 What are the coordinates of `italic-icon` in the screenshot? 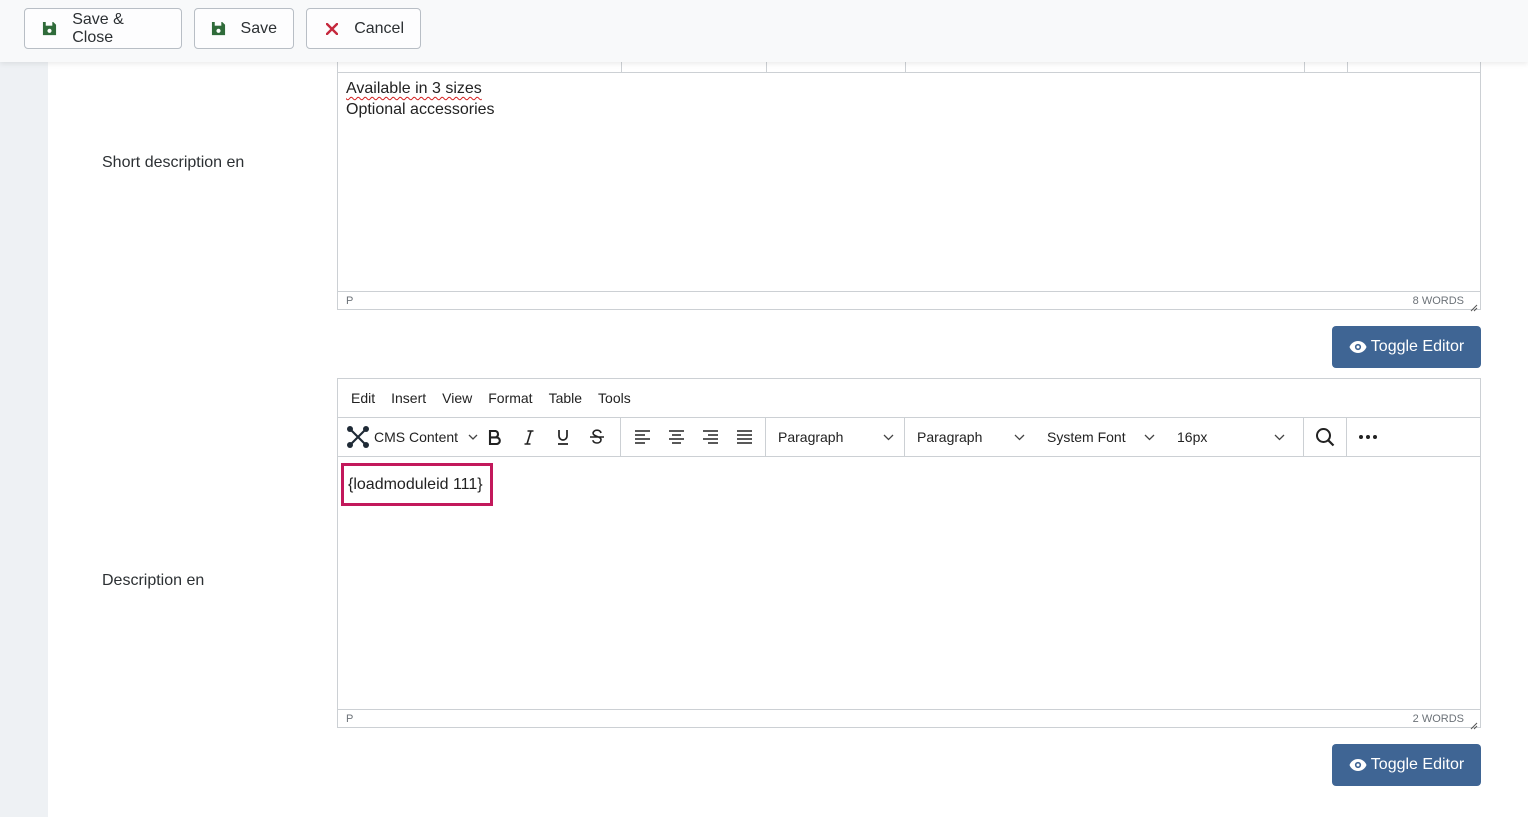 It's located at (529, 437).